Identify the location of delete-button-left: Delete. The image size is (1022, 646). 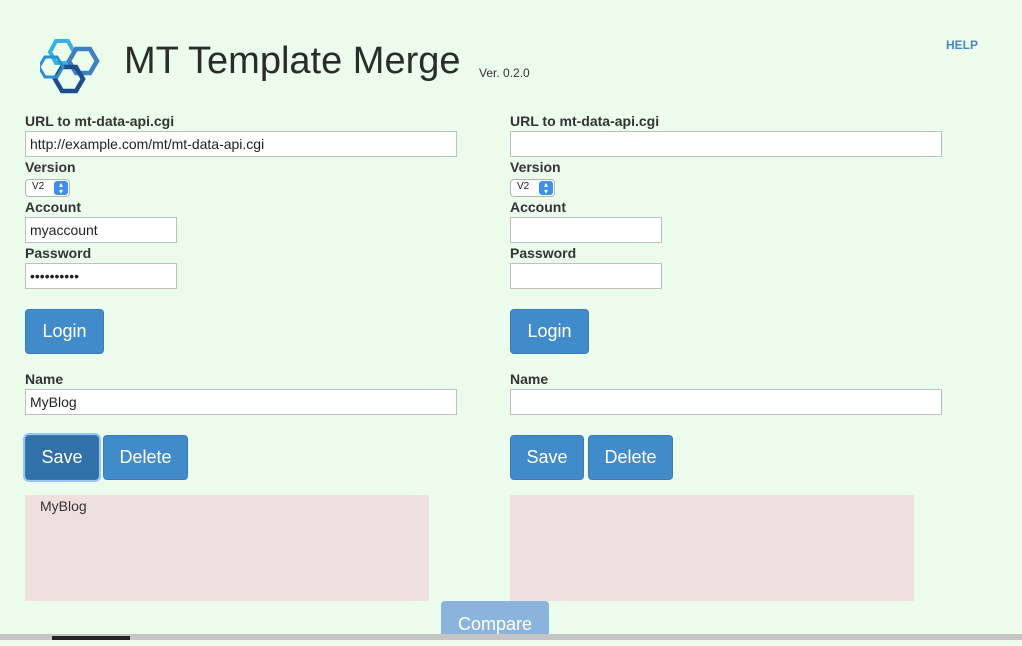
(145, 457).